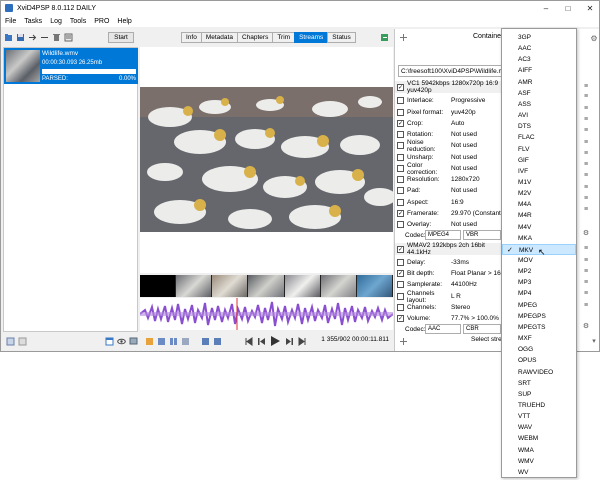 Image resolution: width=600 pixels, height=480 pixels. I want to click on row-aspect: Aspect: 16:9, so click(450, 202).